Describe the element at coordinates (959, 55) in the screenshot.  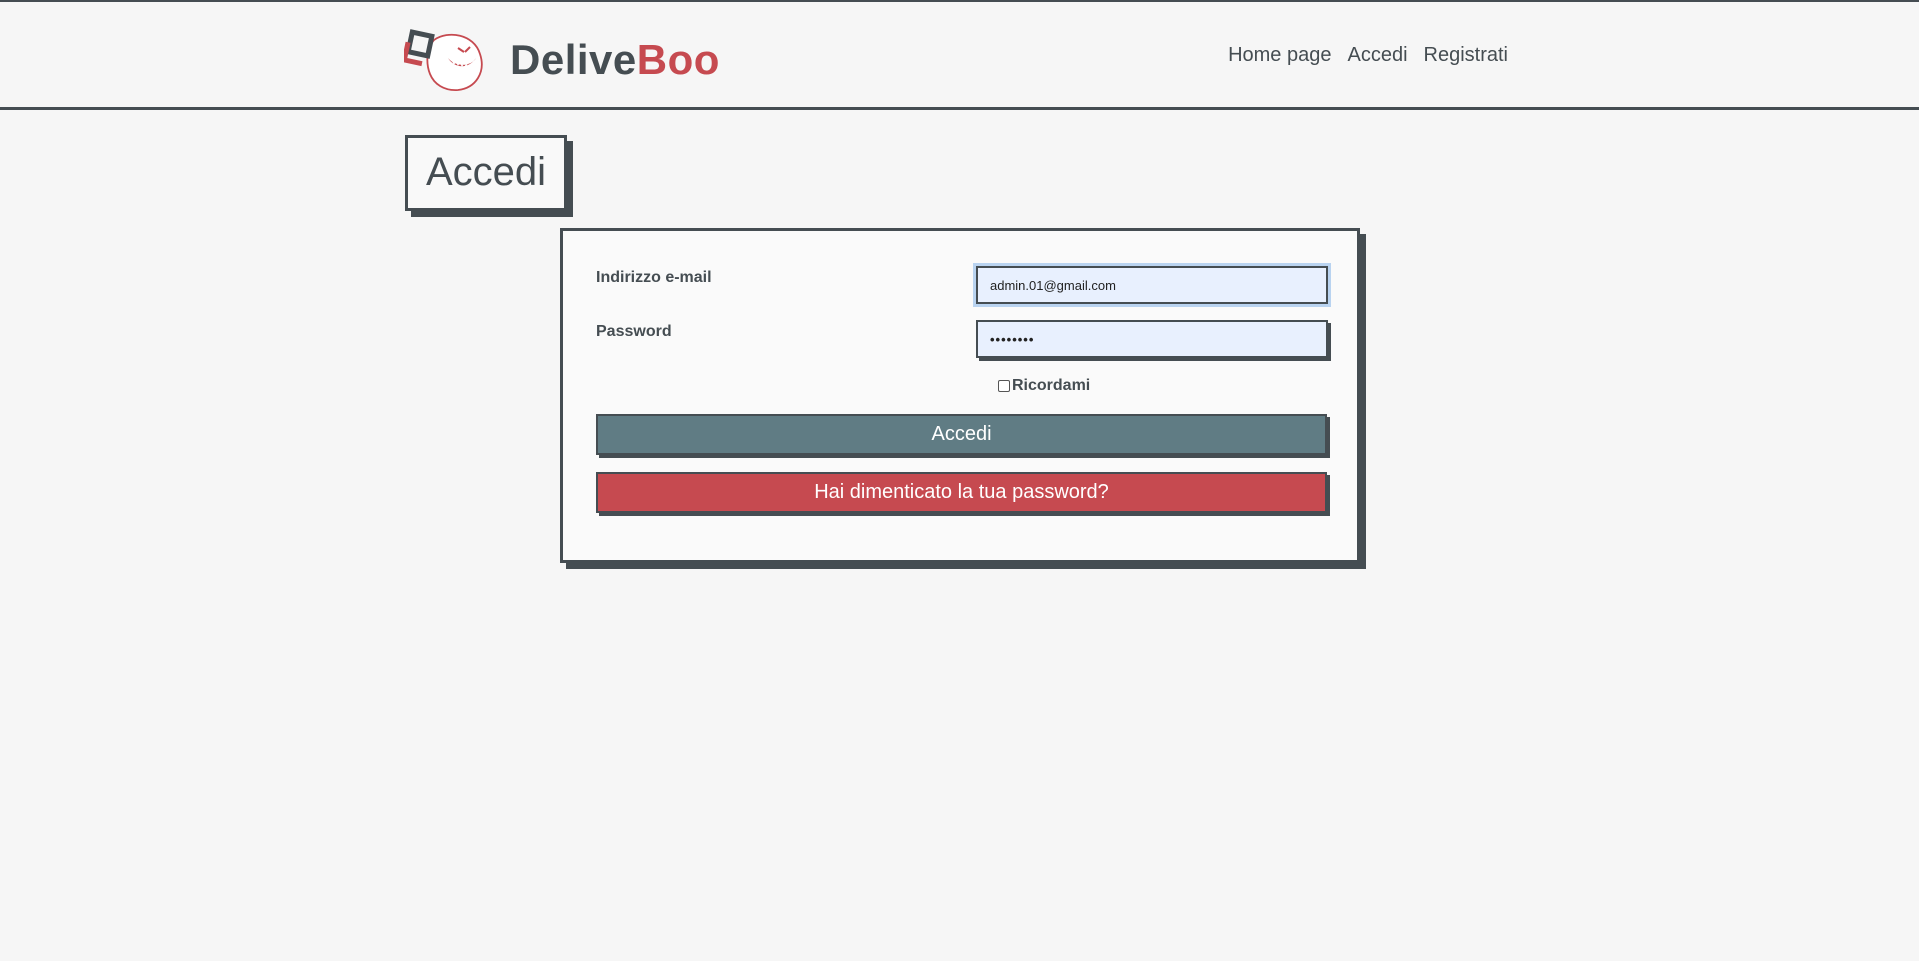
I see `site-header: DeliveBoo Home page Accedi Registrati` at that location.